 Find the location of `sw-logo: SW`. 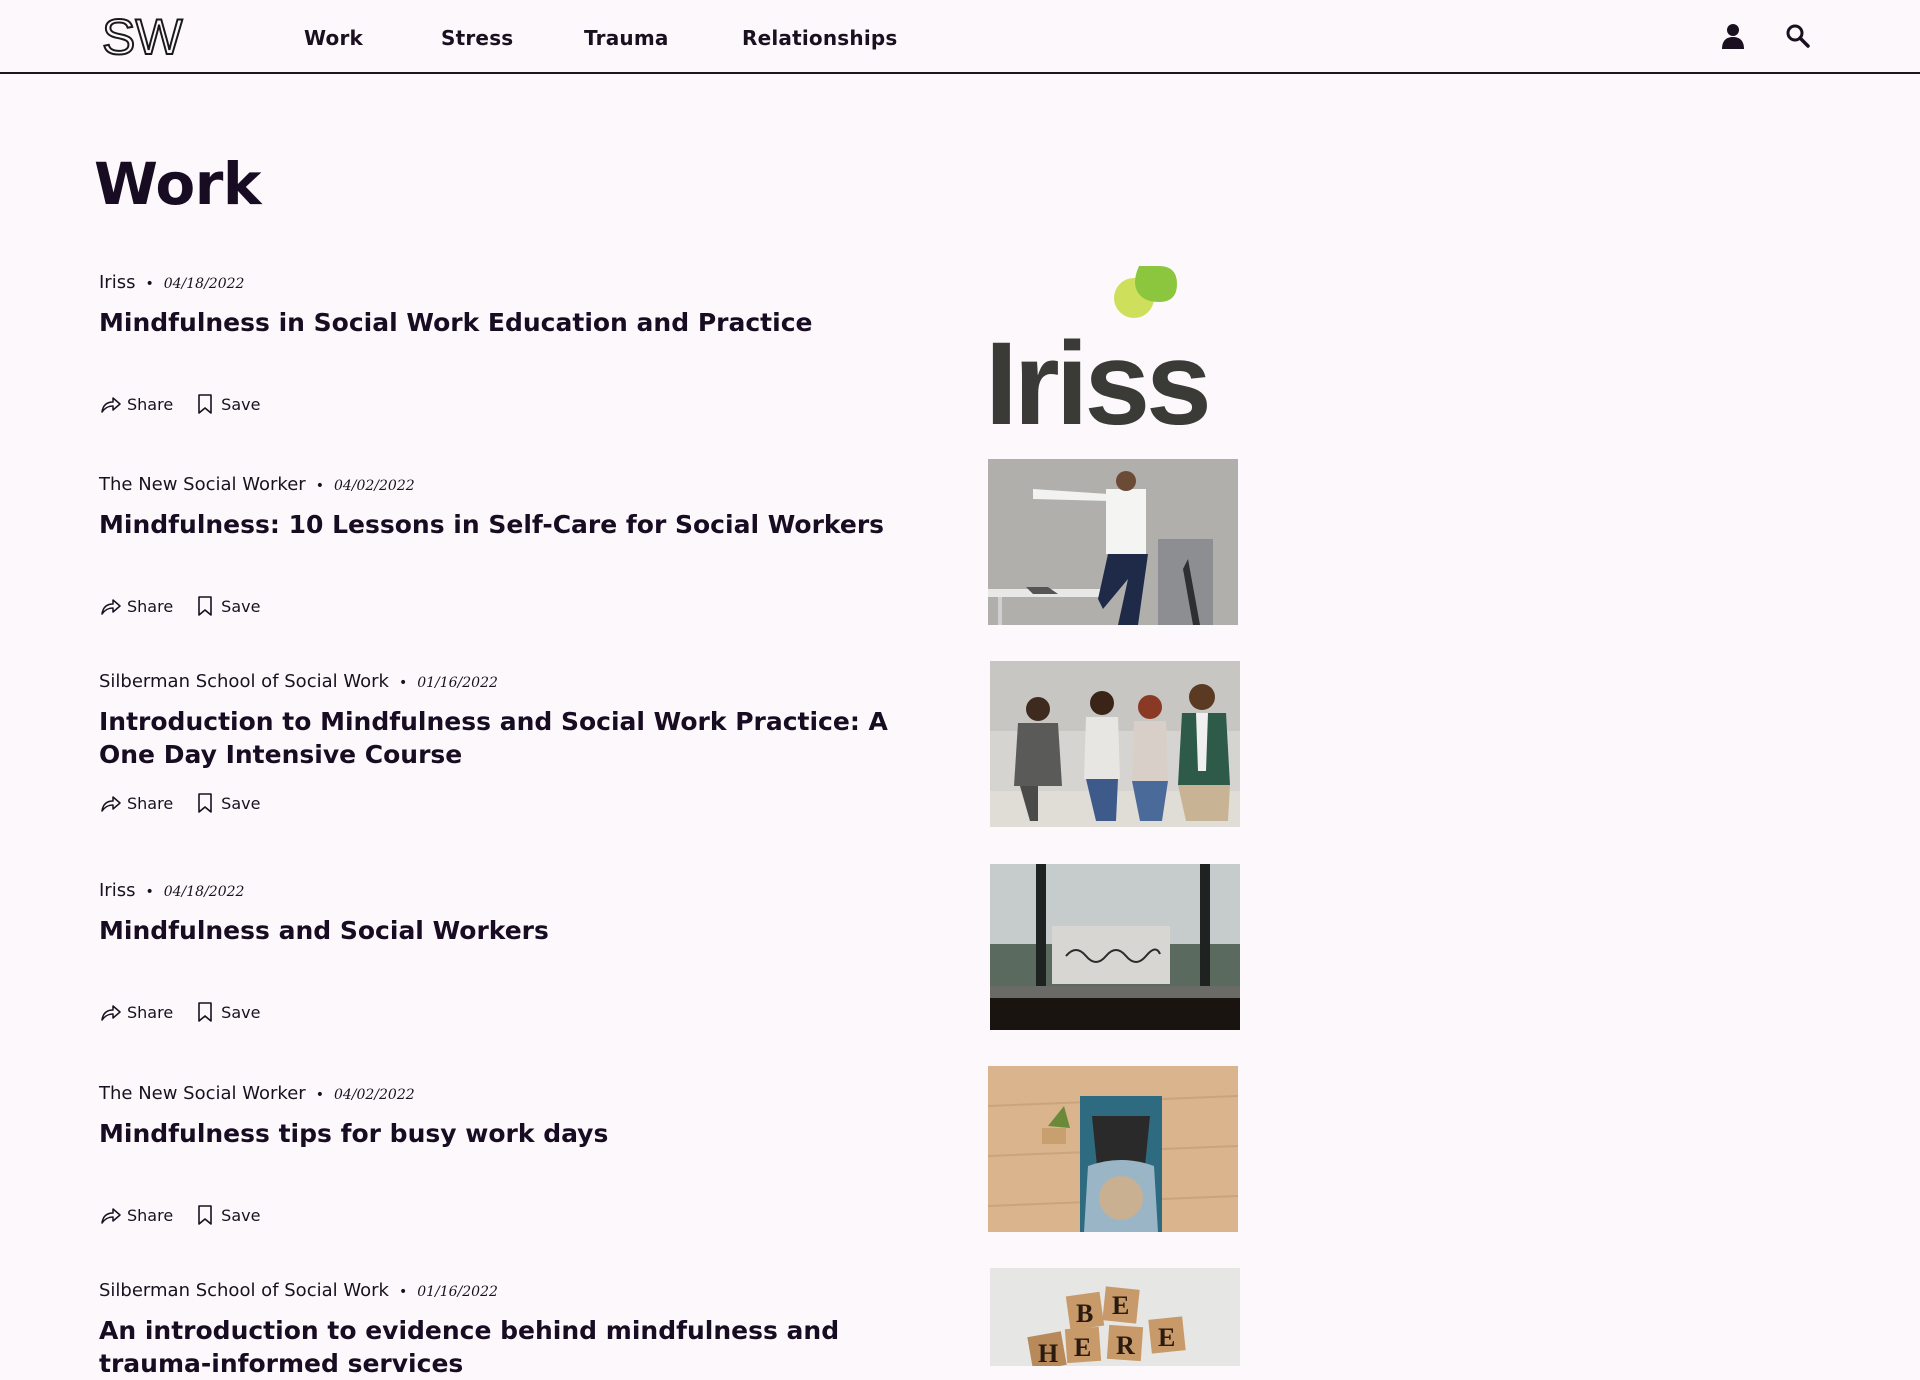

sw-logo: SW is located at coordinates (146, 37).